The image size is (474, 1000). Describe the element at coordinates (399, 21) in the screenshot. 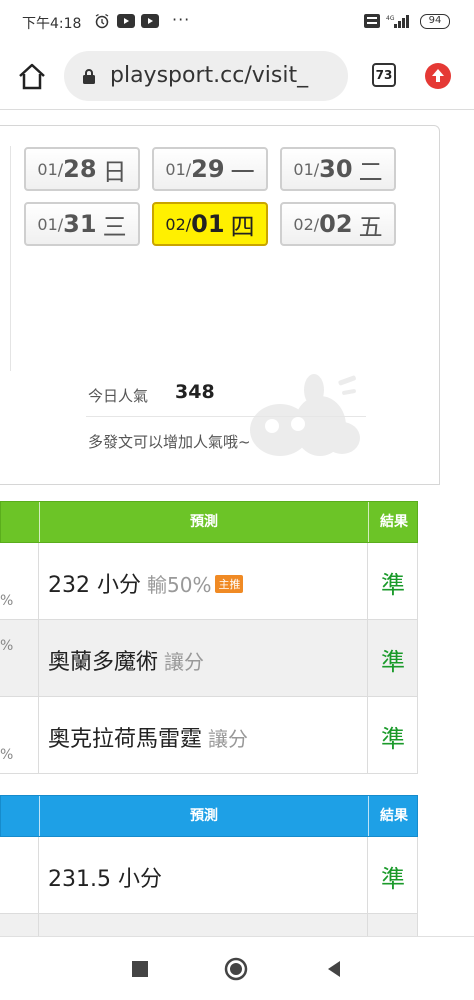

I see `signal-icon: 4G` at that location.